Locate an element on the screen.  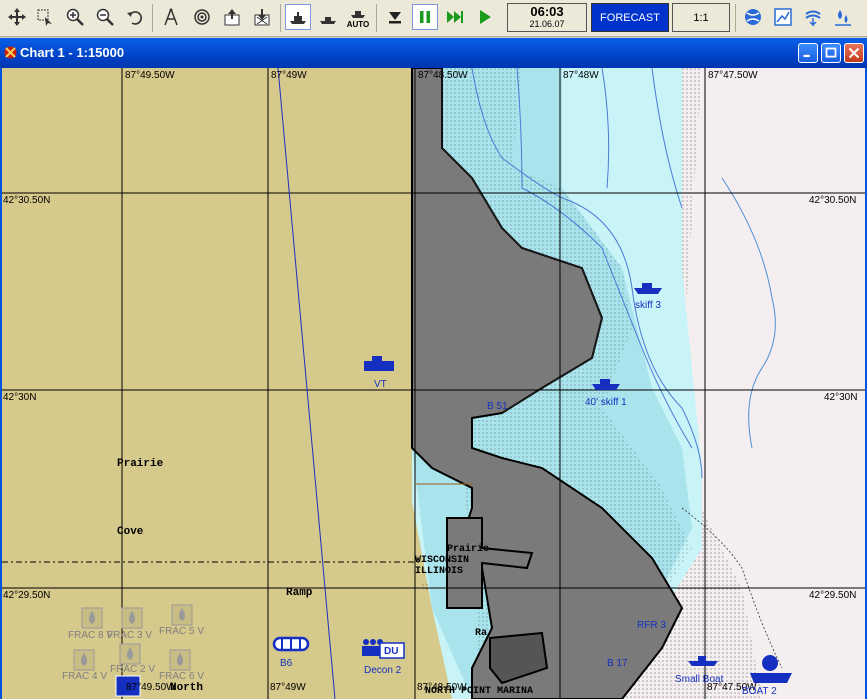
maximize-button is located at coordinates (831, 53).